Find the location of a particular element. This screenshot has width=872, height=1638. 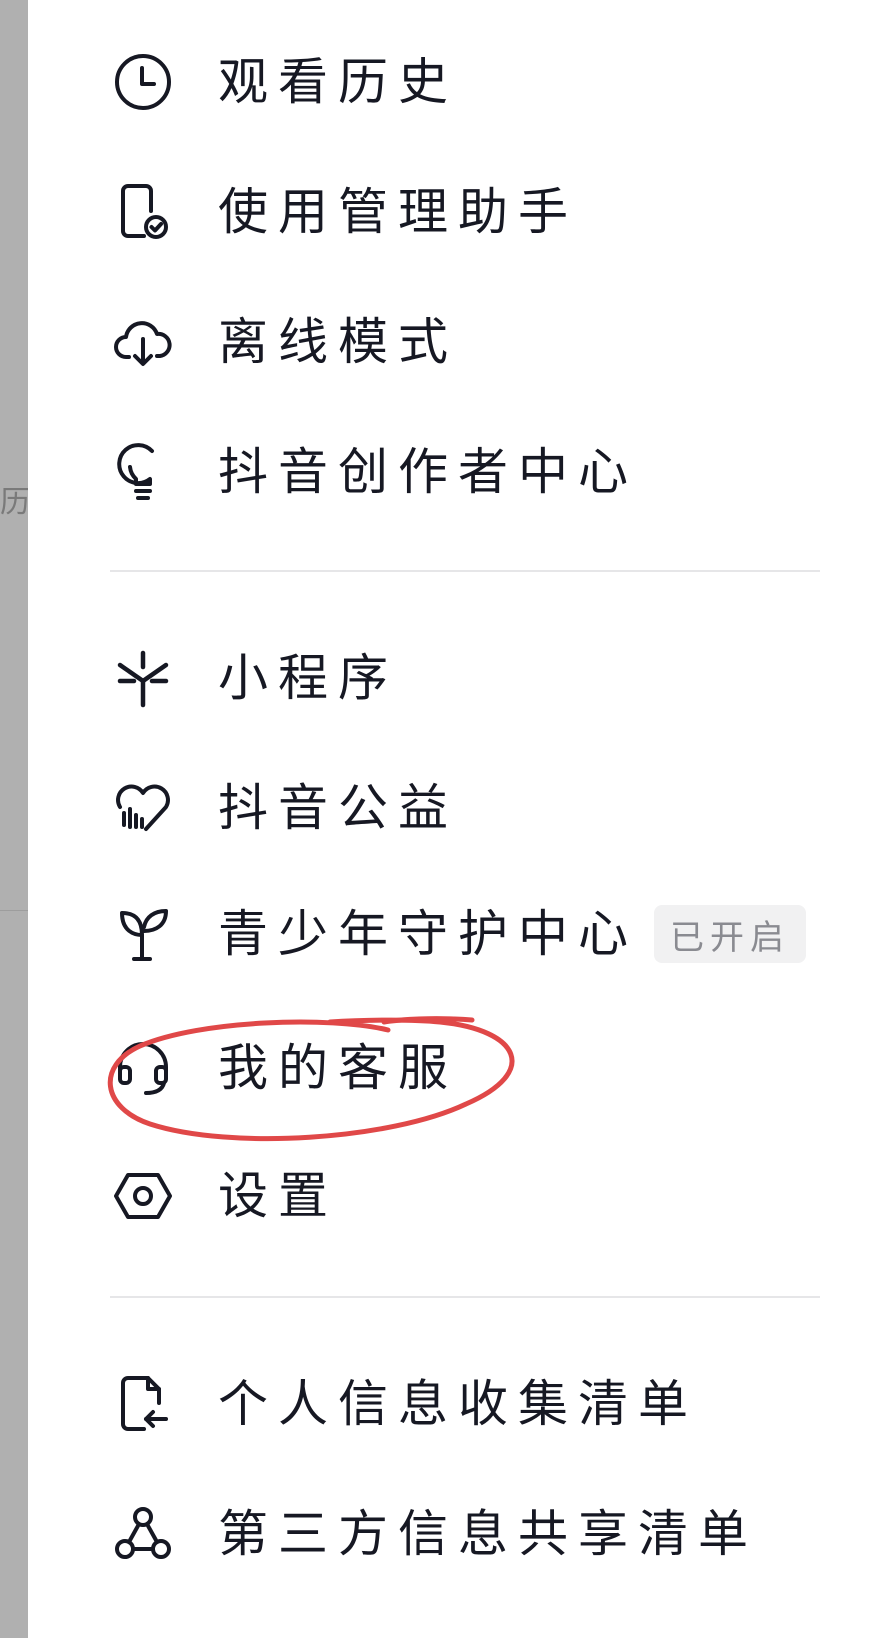

menu-item-settings: 设置 is located at coordinates (472, 1196).